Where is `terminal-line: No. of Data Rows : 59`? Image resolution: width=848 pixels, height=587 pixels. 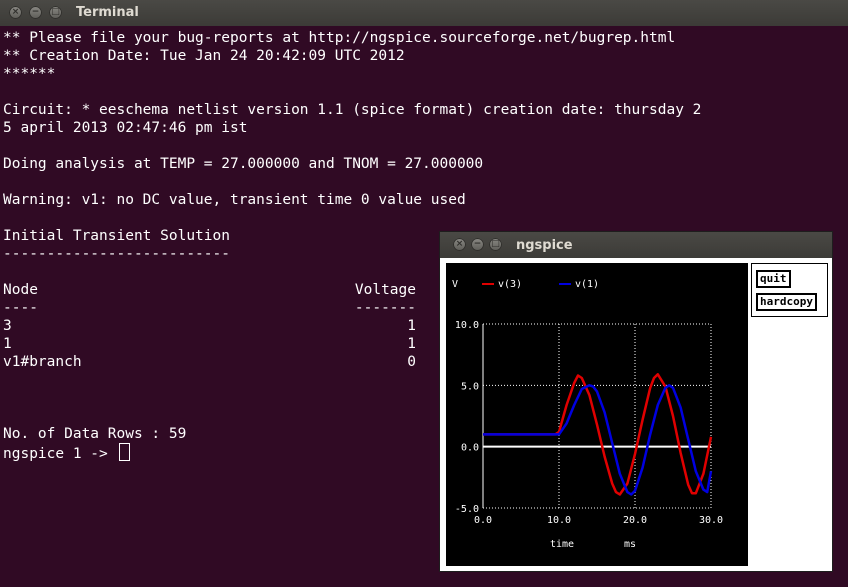
terminal-line: No. of Data Rows : 59 is located at coordinates (95, 434).